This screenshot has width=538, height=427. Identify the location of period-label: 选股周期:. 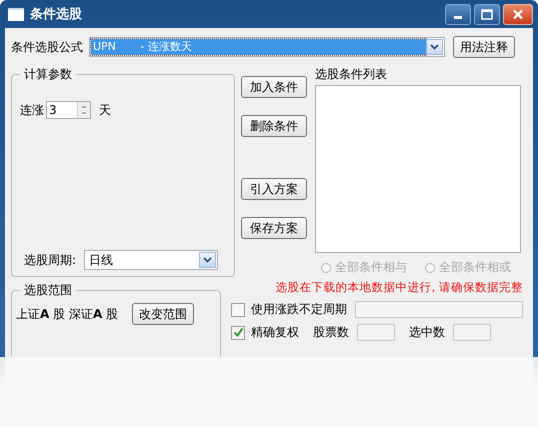
(50, 260).